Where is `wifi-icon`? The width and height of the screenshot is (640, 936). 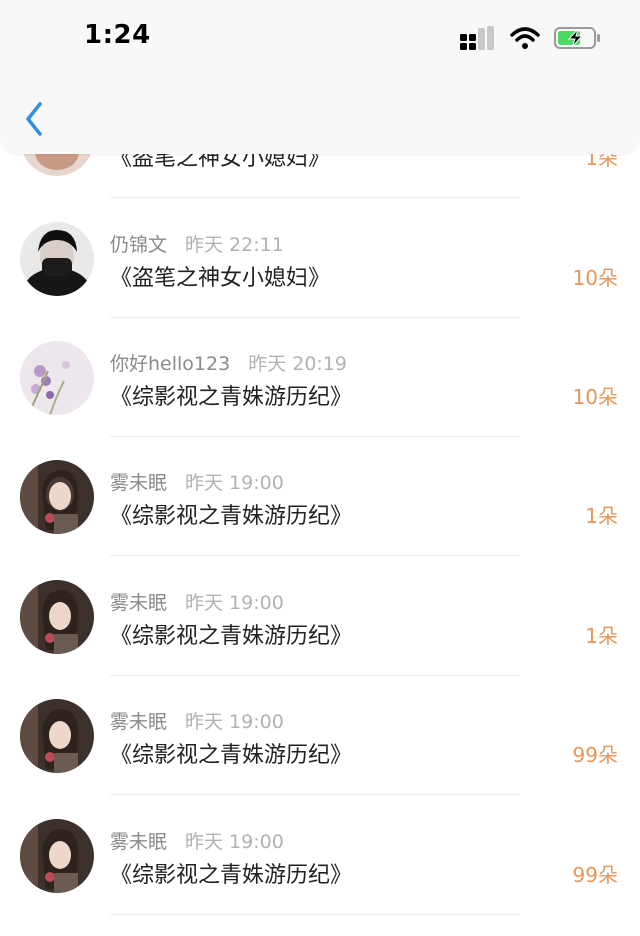
wifi-icon is located at coordinates (525, 38).